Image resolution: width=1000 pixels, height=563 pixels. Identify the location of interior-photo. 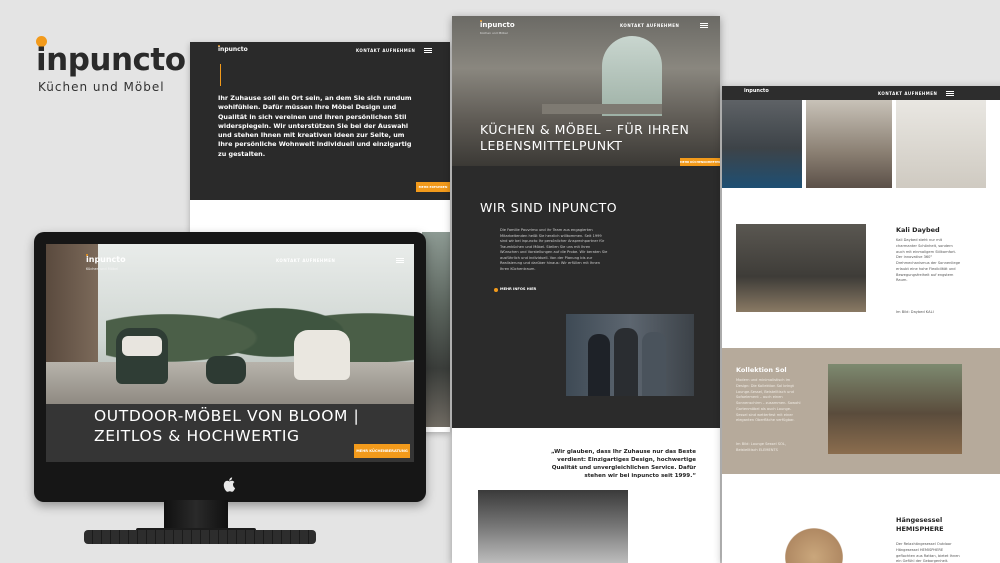
(436, 329).